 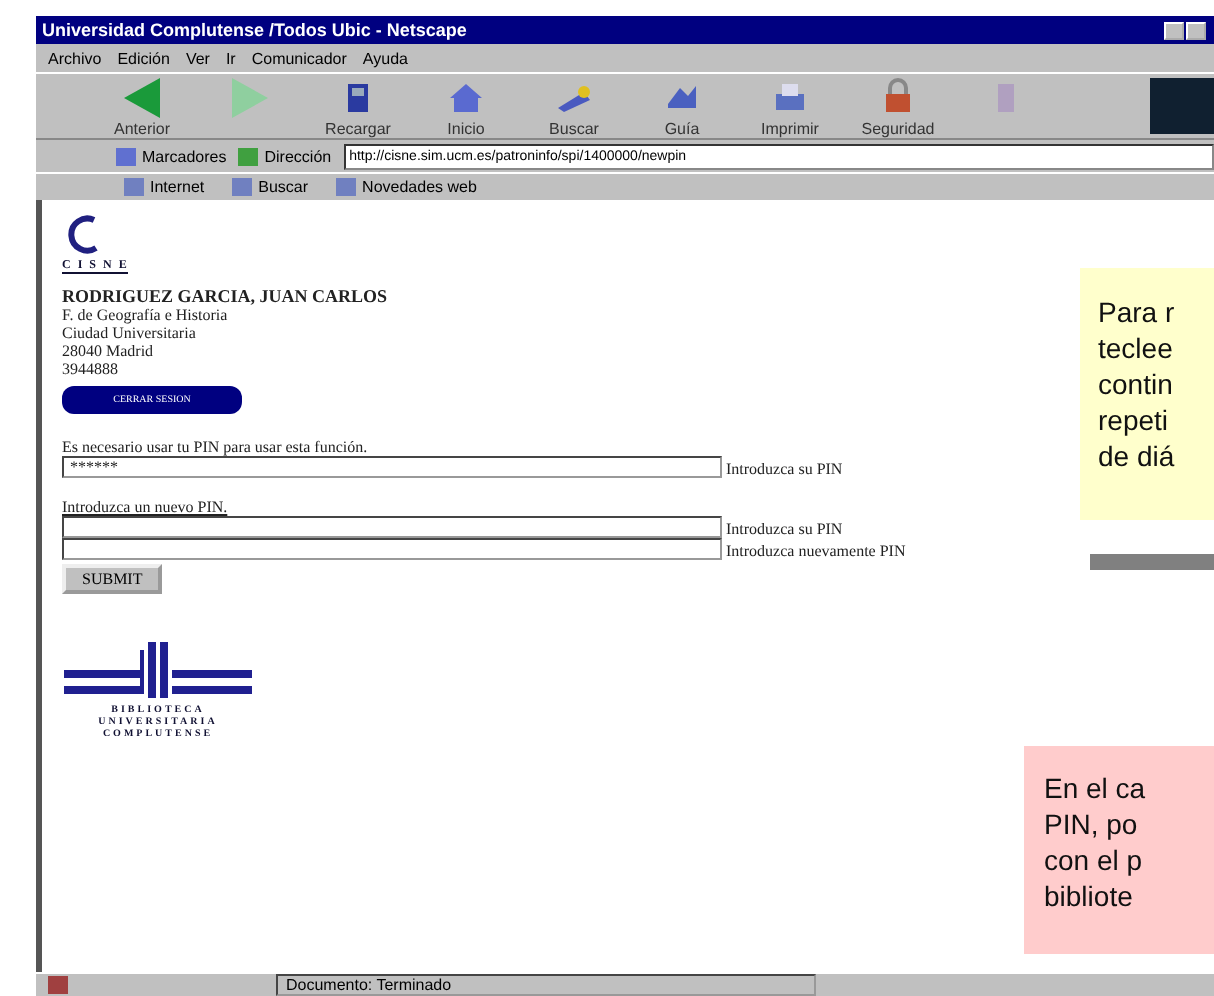 I want to click on toolbar-button: Seguridad, so click(x=898, y=107).